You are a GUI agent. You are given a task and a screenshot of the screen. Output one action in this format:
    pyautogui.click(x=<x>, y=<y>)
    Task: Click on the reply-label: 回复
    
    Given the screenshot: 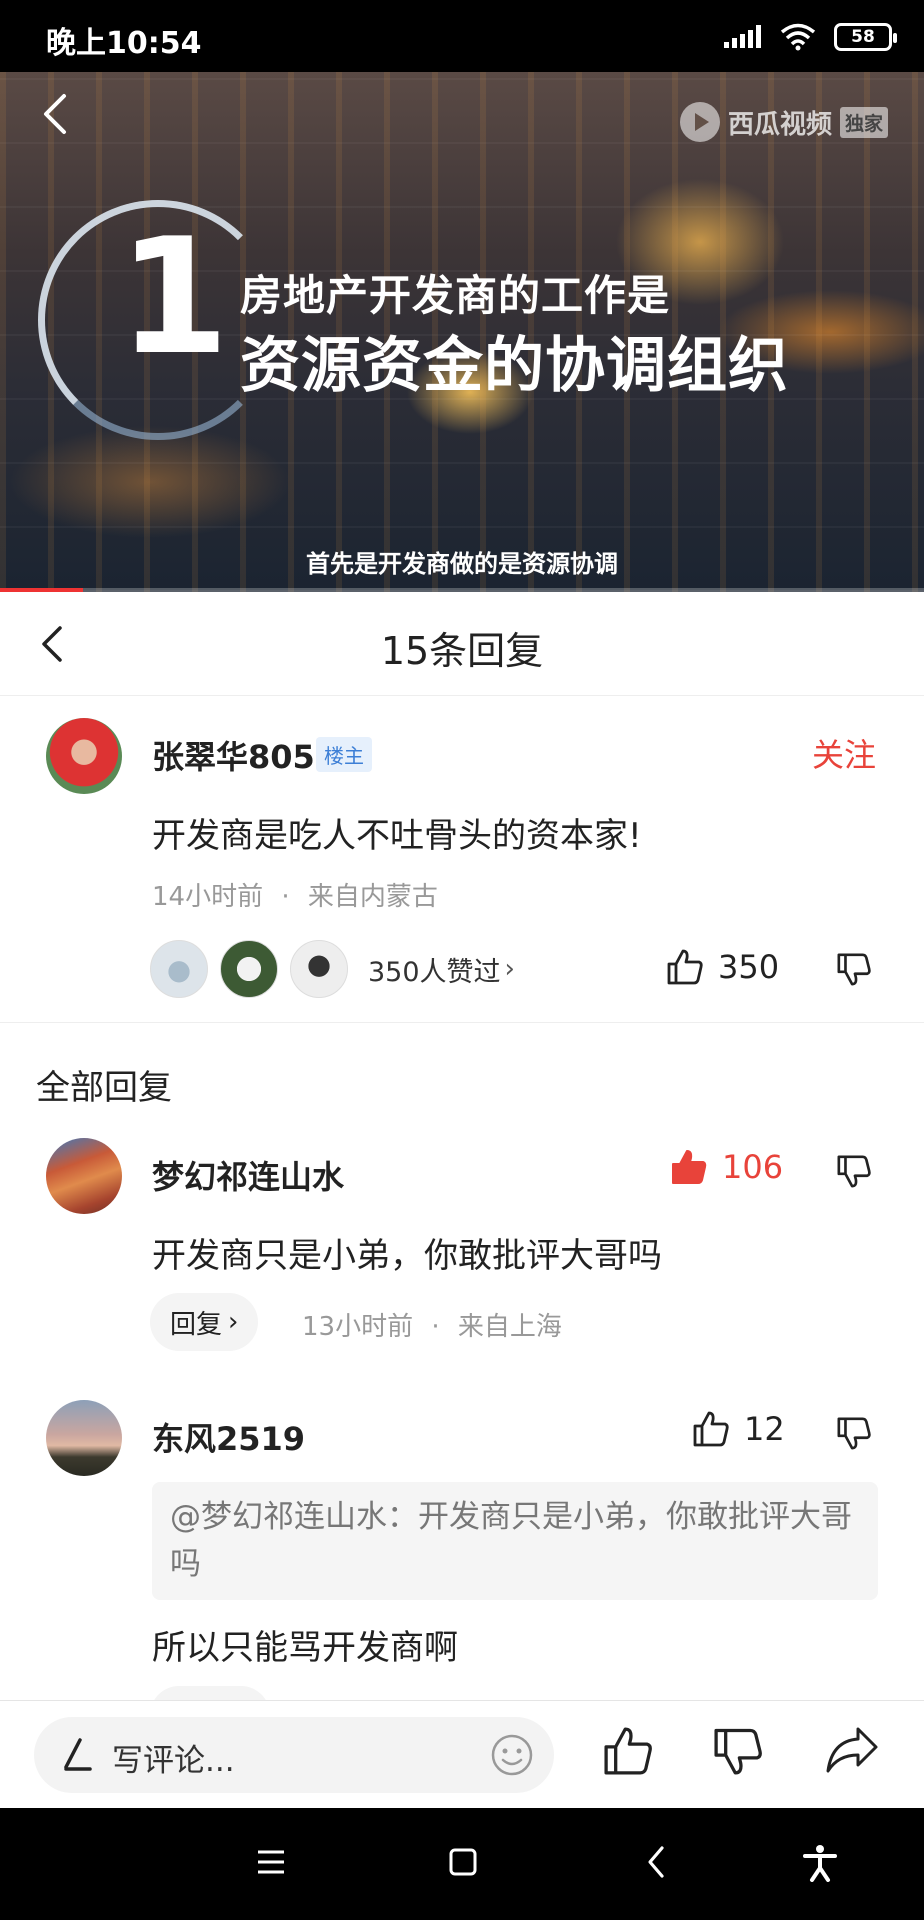 What is the action you would take?
    pyautogui.click(x=196, y=1324)
    